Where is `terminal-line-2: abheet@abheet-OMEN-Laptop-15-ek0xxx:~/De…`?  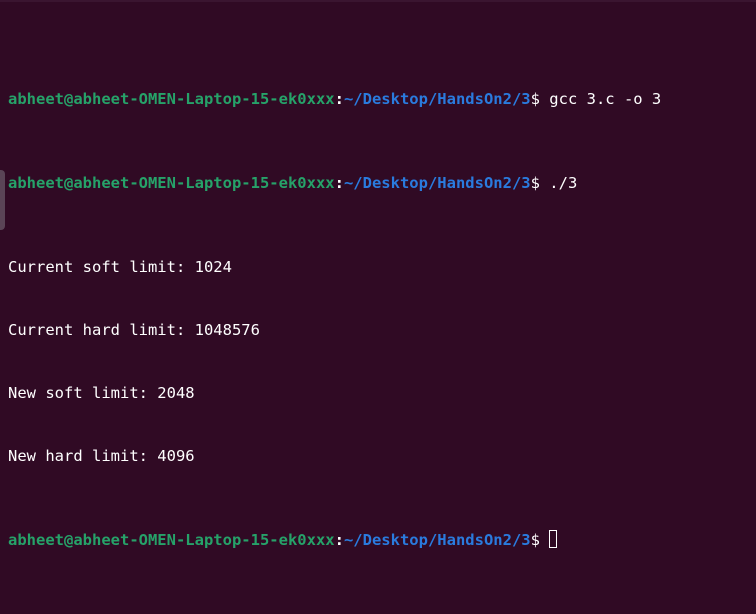
terminal-line-2: abheet@abheet-OMEN-Laptop-15-ek0xxx:~/De… is located at coordinates (382, 183).